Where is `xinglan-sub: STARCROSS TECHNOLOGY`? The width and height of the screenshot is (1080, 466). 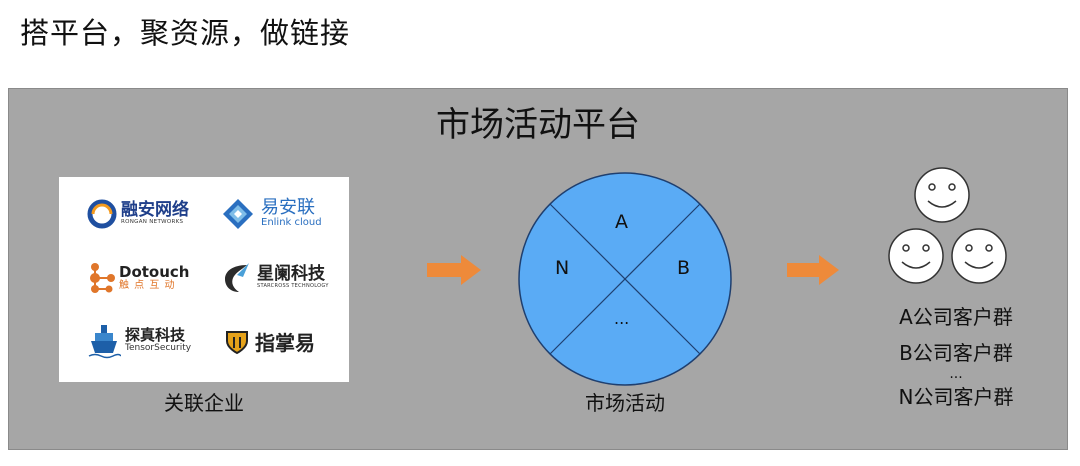
xinglan-sub: STARCROSS TECHNOLOGY is located at coordinates (293, 286).